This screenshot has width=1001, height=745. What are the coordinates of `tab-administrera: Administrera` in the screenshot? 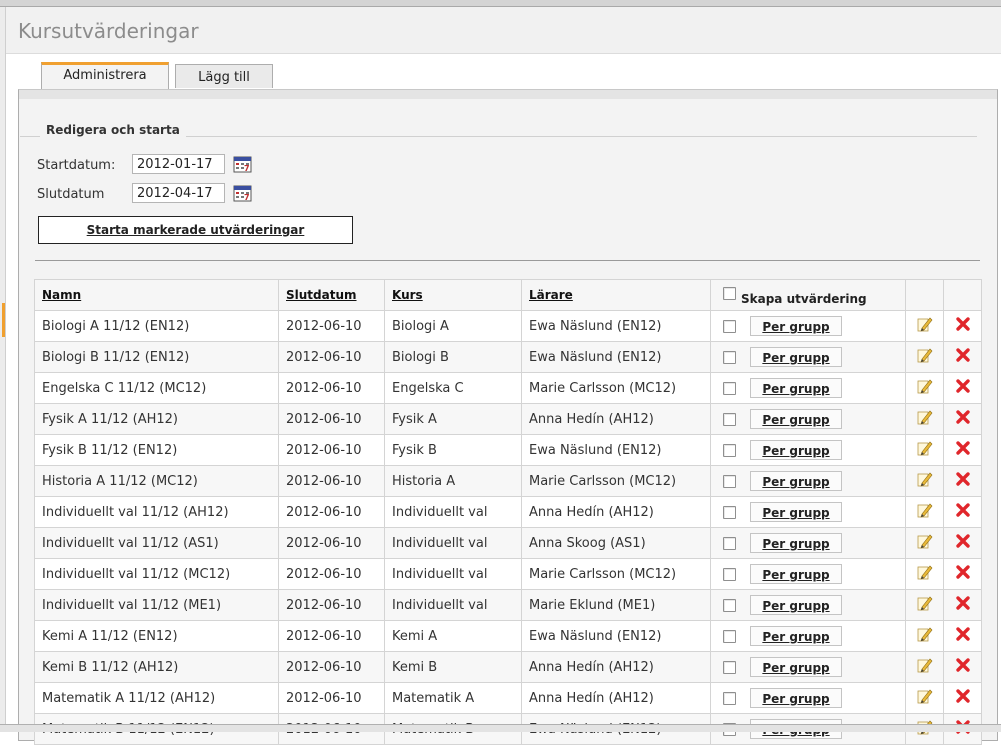 It's located at (105, 75).